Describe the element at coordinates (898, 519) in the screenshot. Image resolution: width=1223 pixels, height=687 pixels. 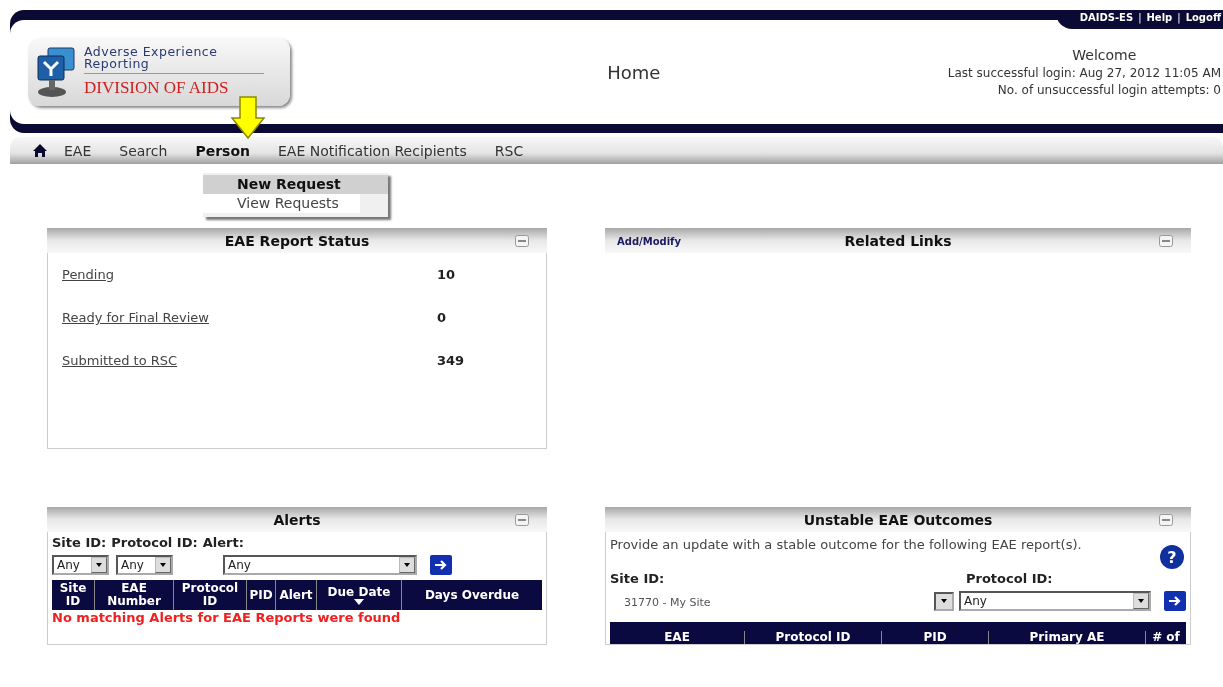
I see `panel-title: Unstable EAE Outcomes` at that location.